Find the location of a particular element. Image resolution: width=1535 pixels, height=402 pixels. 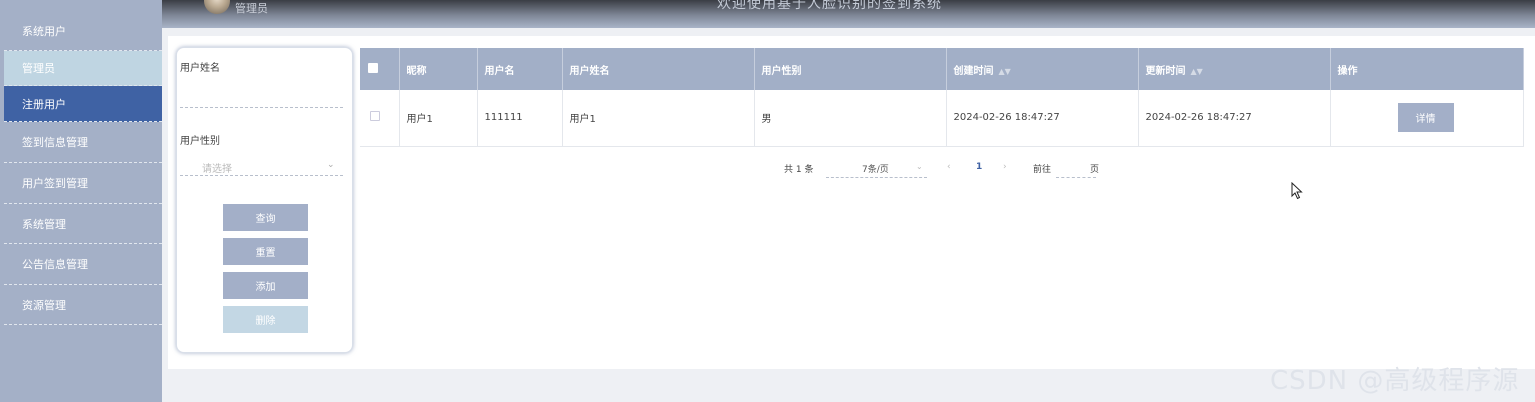

row-select-cell is located at coordinates (380, 118).